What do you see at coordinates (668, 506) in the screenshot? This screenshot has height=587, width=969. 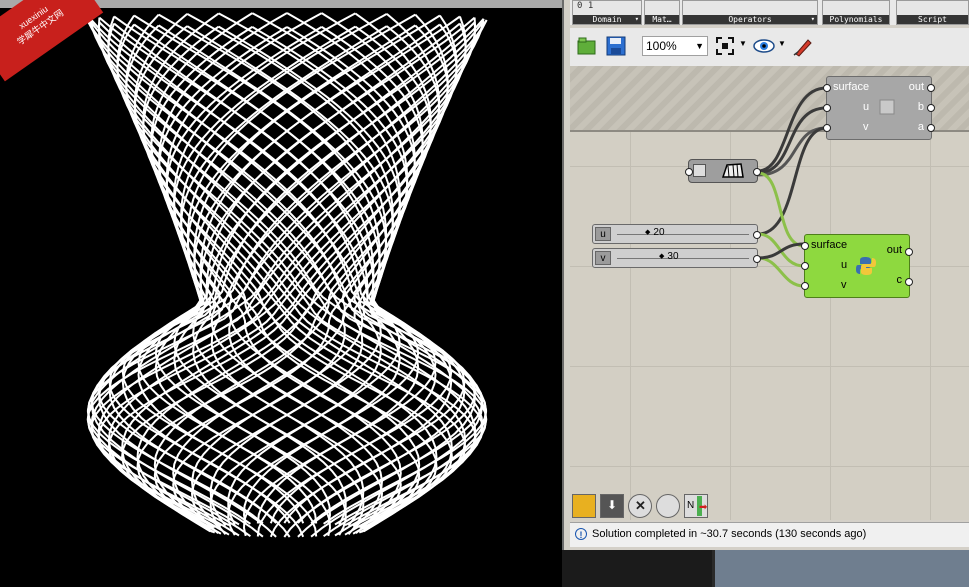 I see `wire-display-icon` at bounding box center [668, 506].